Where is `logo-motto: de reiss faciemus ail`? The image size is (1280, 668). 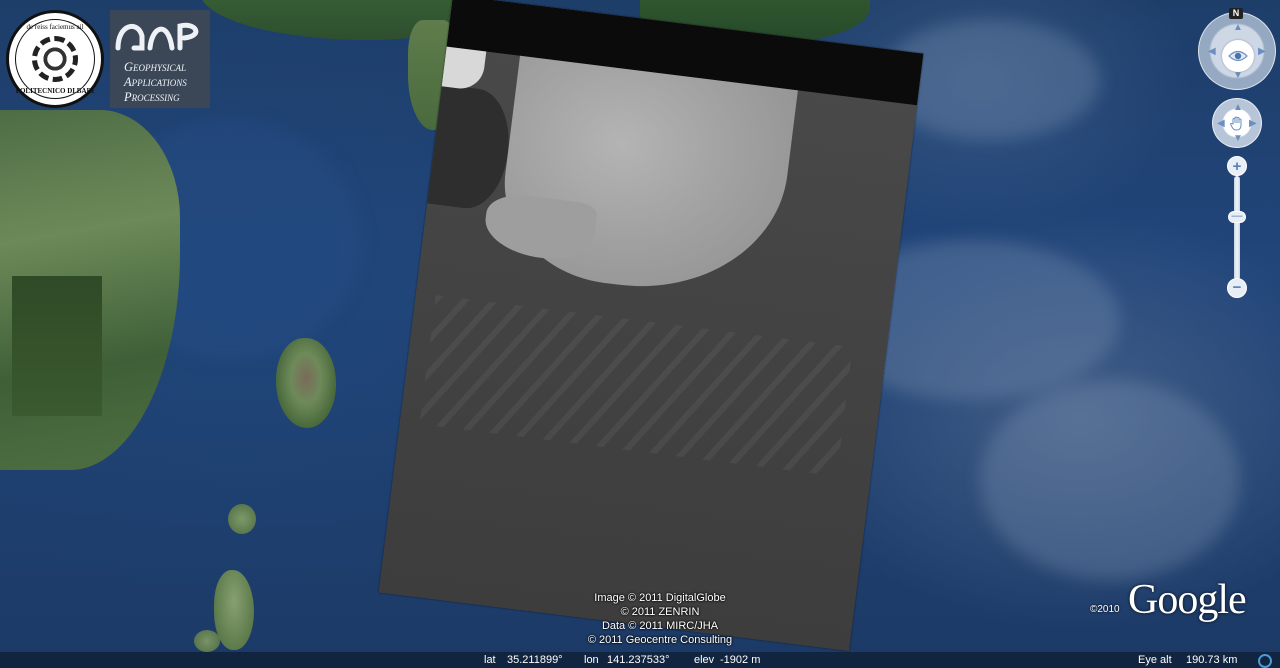
logo-motto: de reiss faciemus ail is located at coordinates (55, 27).